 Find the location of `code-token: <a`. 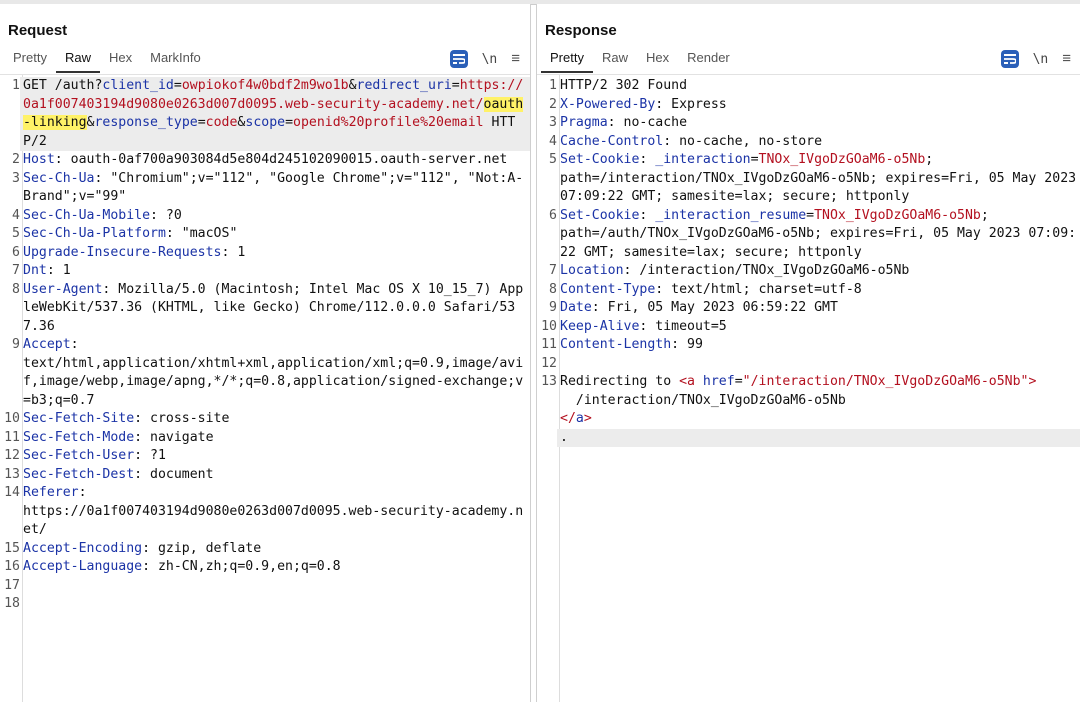

code-token: <a is located at coordinates (691, 381).